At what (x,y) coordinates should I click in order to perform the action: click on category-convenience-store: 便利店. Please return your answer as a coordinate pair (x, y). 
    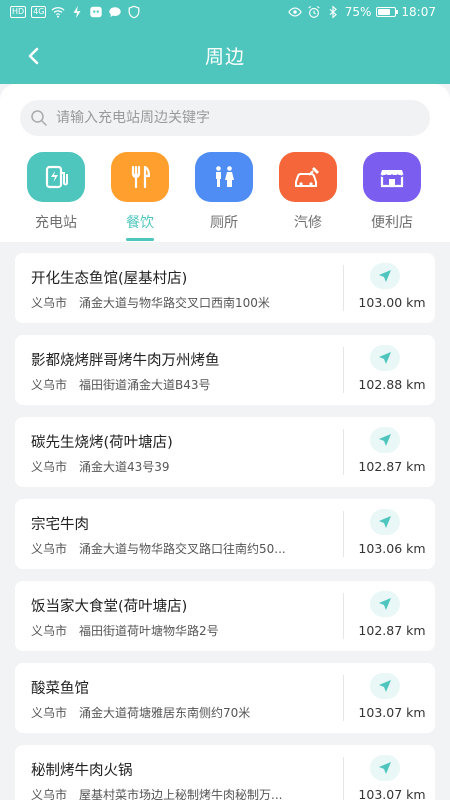
    Looking at the image, I should click on (392, 197).